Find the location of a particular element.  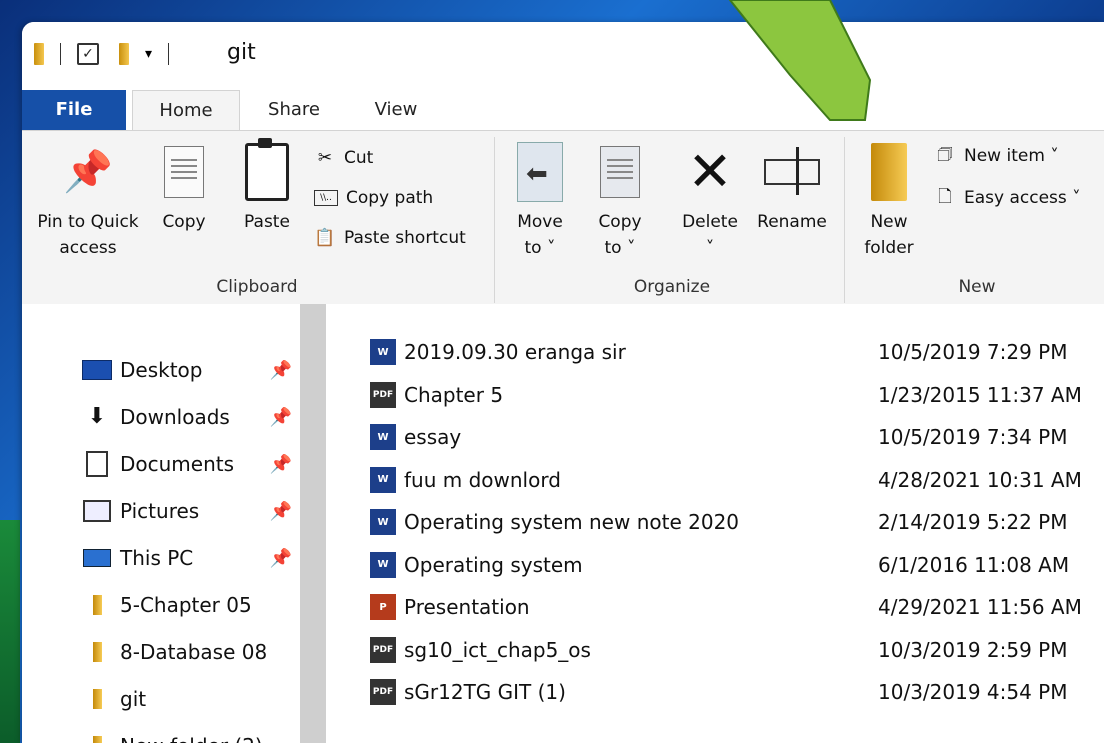

move-to-label: Move is located at coordinates (540, 222).